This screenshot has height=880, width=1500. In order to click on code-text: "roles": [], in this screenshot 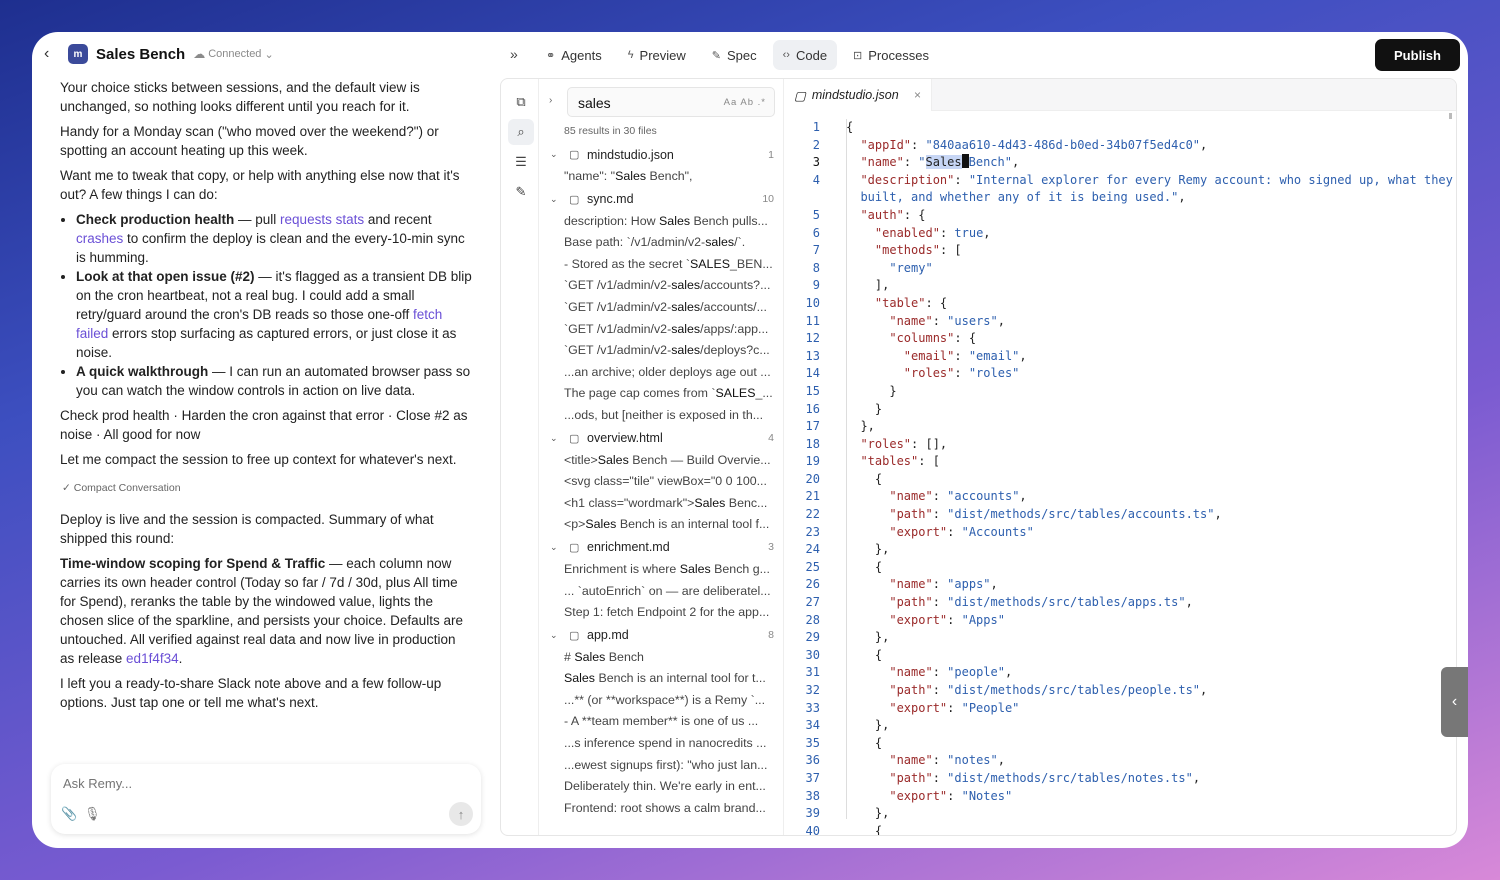, I will do `click(896, 445)`.